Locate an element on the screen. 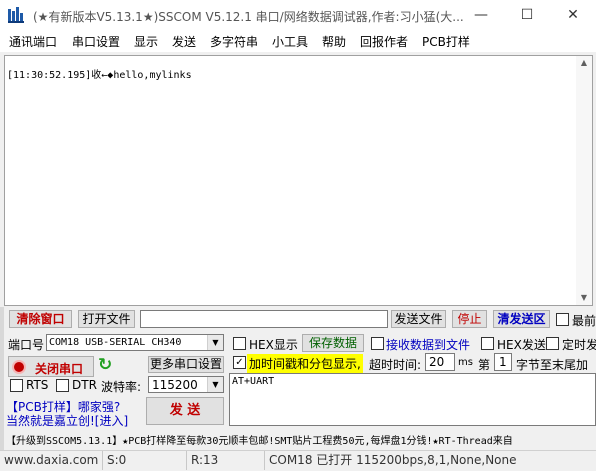 The image size is (596, 471). left-edge is located at coordinates (2, 389).